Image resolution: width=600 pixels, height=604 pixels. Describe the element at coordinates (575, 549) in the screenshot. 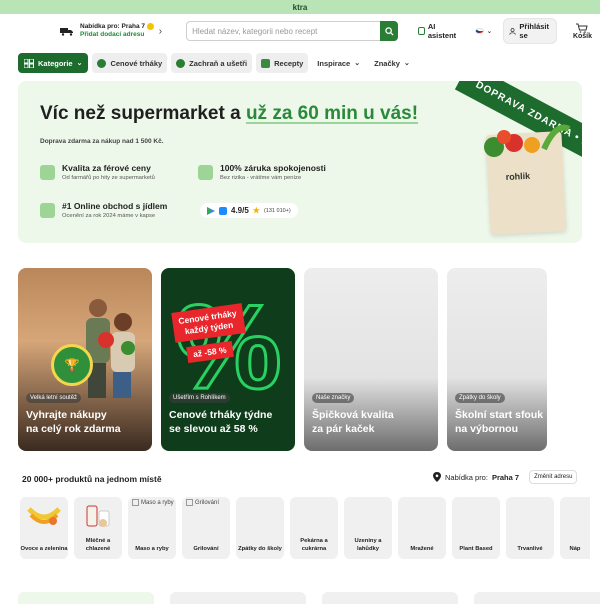

I see `category-label: Náp` at that location.